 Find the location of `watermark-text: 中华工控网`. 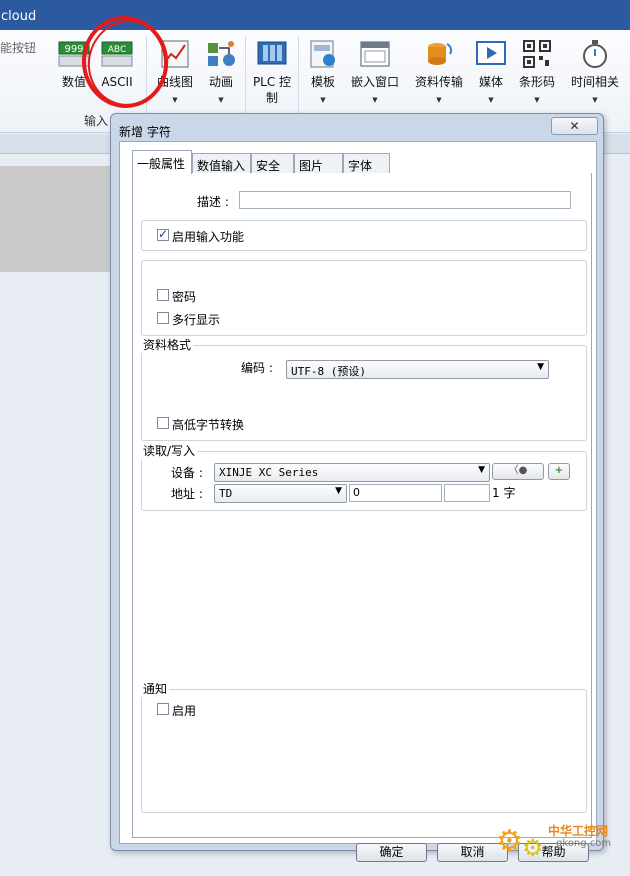

watermark-text: 中华工控网 is located at coordinates (578, 831).